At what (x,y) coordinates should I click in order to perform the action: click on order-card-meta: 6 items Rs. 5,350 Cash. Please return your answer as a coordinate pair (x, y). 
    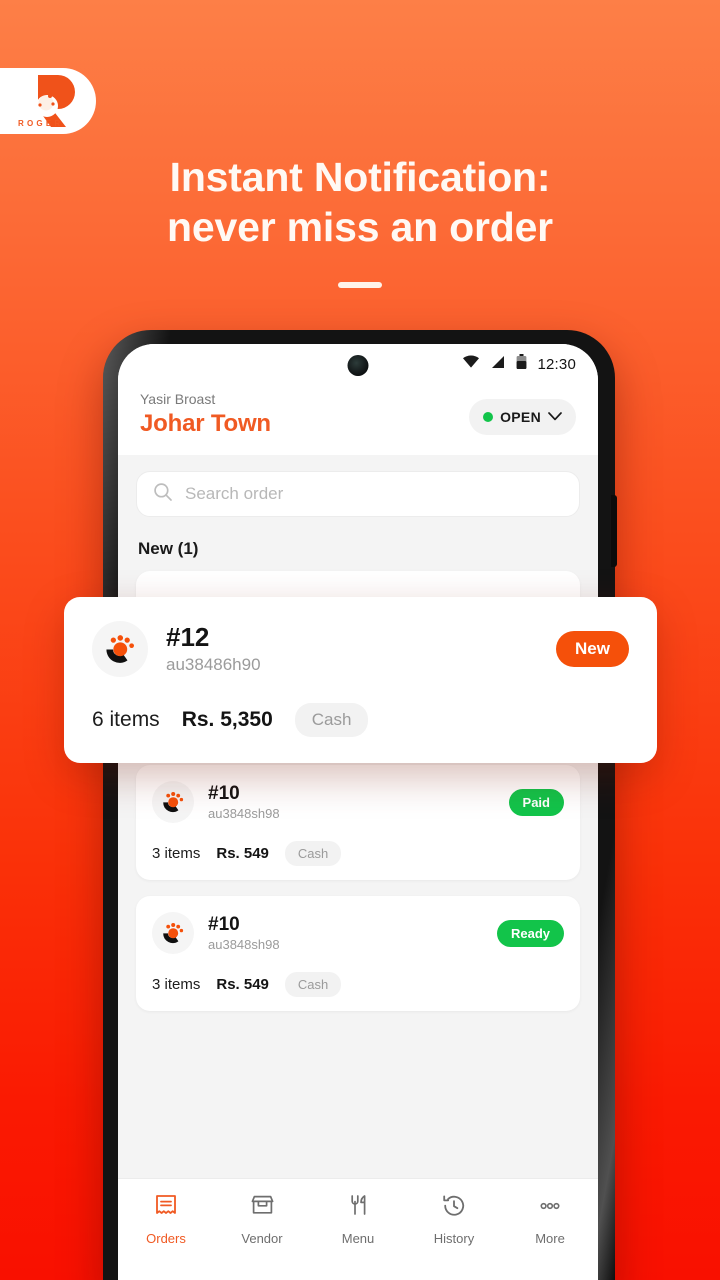
    Looking at the image, I should click on (360, 720).